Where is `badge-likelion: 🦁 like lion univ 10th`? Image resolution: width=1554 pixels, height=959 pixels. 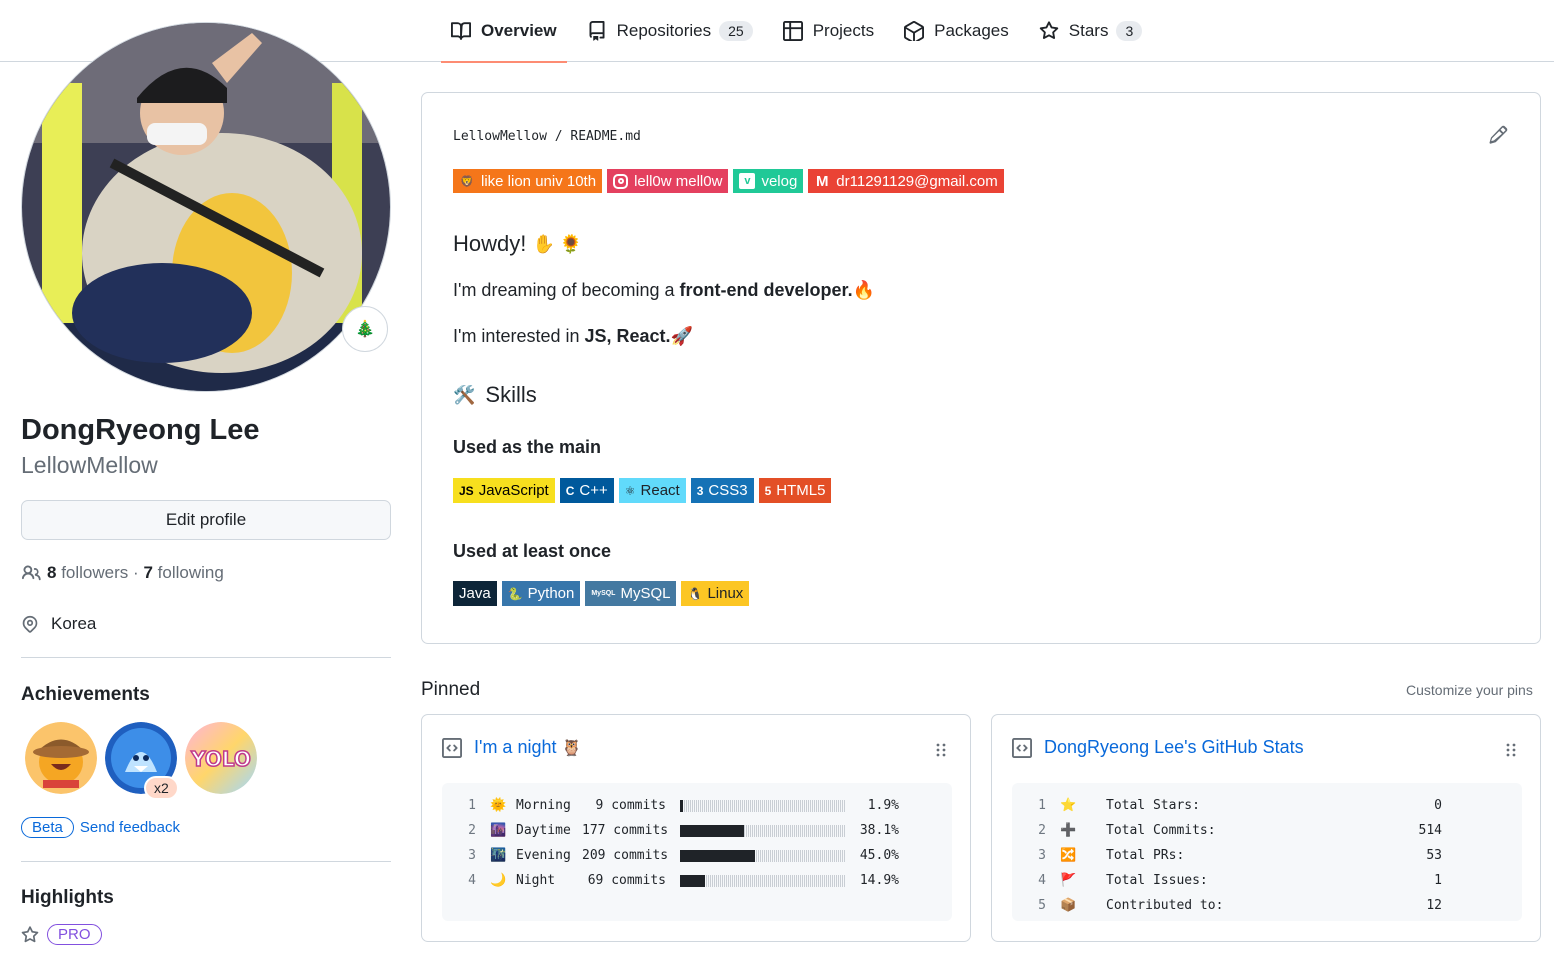 badge-likelion: 🦁 like lion univ 10th is located at coordinates (528, 181).